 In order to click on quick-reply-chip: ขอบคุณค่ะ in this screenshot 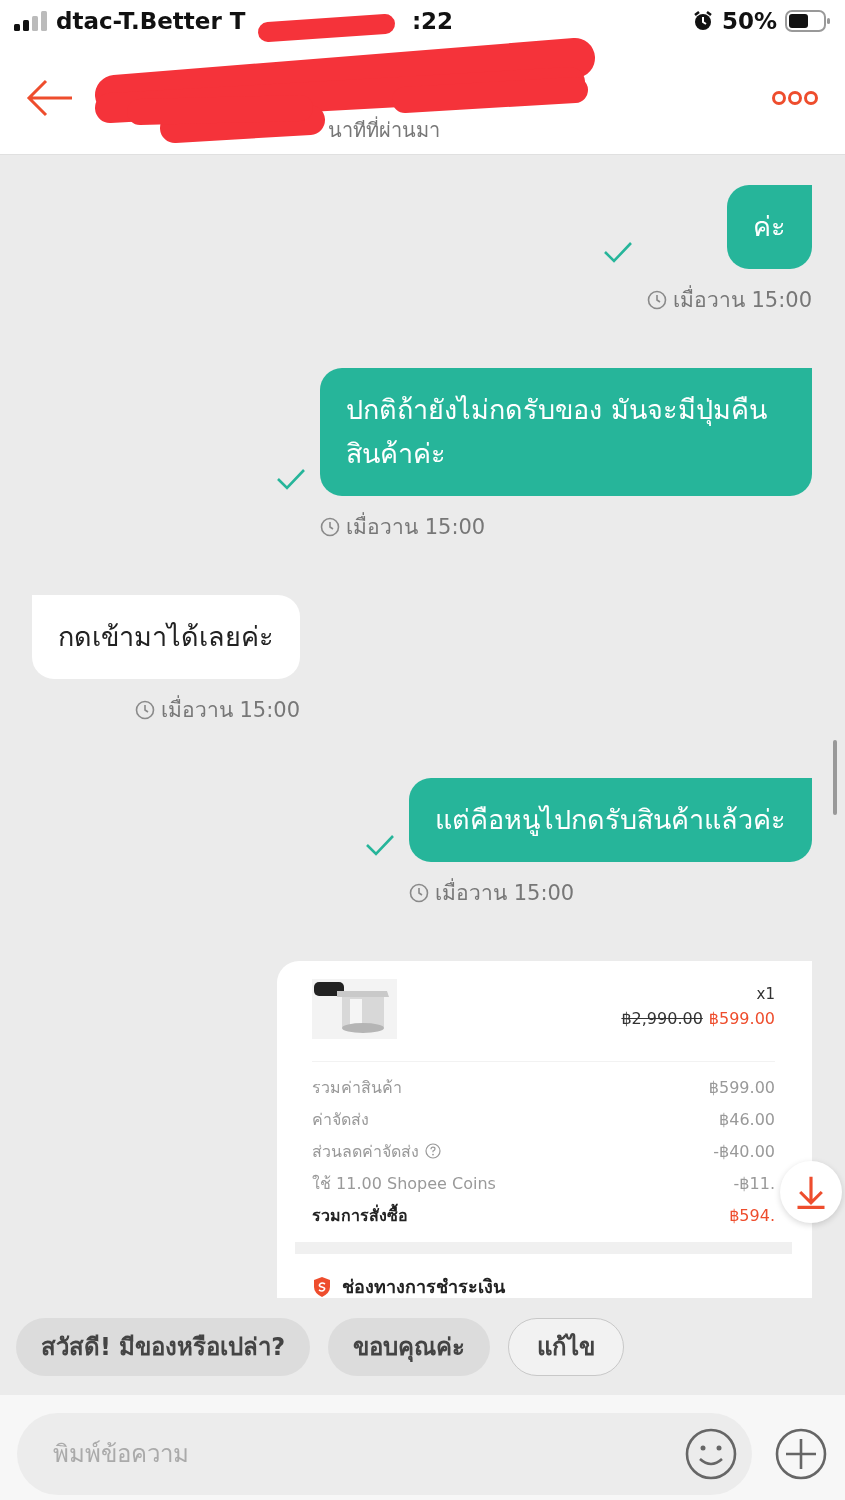, I will do `click(409, 1346)`.